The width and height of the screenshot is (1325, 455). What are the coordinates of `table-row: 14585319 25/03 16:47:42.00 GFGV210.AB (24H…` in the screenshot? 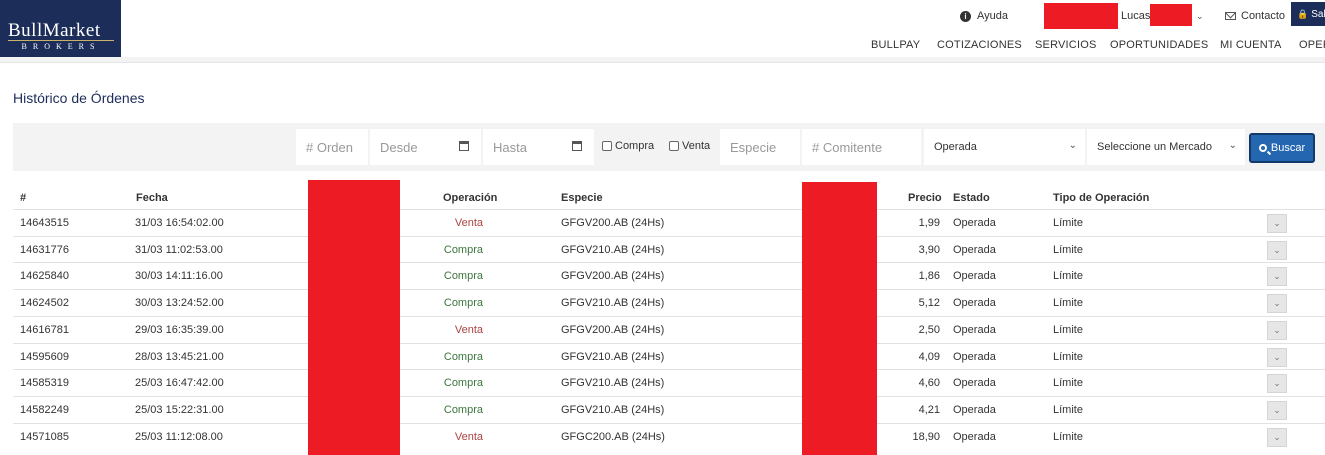 It's located at (669, 382).